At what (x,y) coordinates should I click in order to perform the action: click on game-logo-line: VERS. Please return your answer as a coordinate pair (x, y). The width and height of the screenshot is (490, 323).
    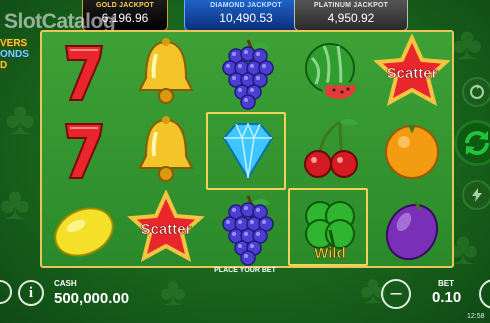
    Looking at the image, I should click on (14, 43).